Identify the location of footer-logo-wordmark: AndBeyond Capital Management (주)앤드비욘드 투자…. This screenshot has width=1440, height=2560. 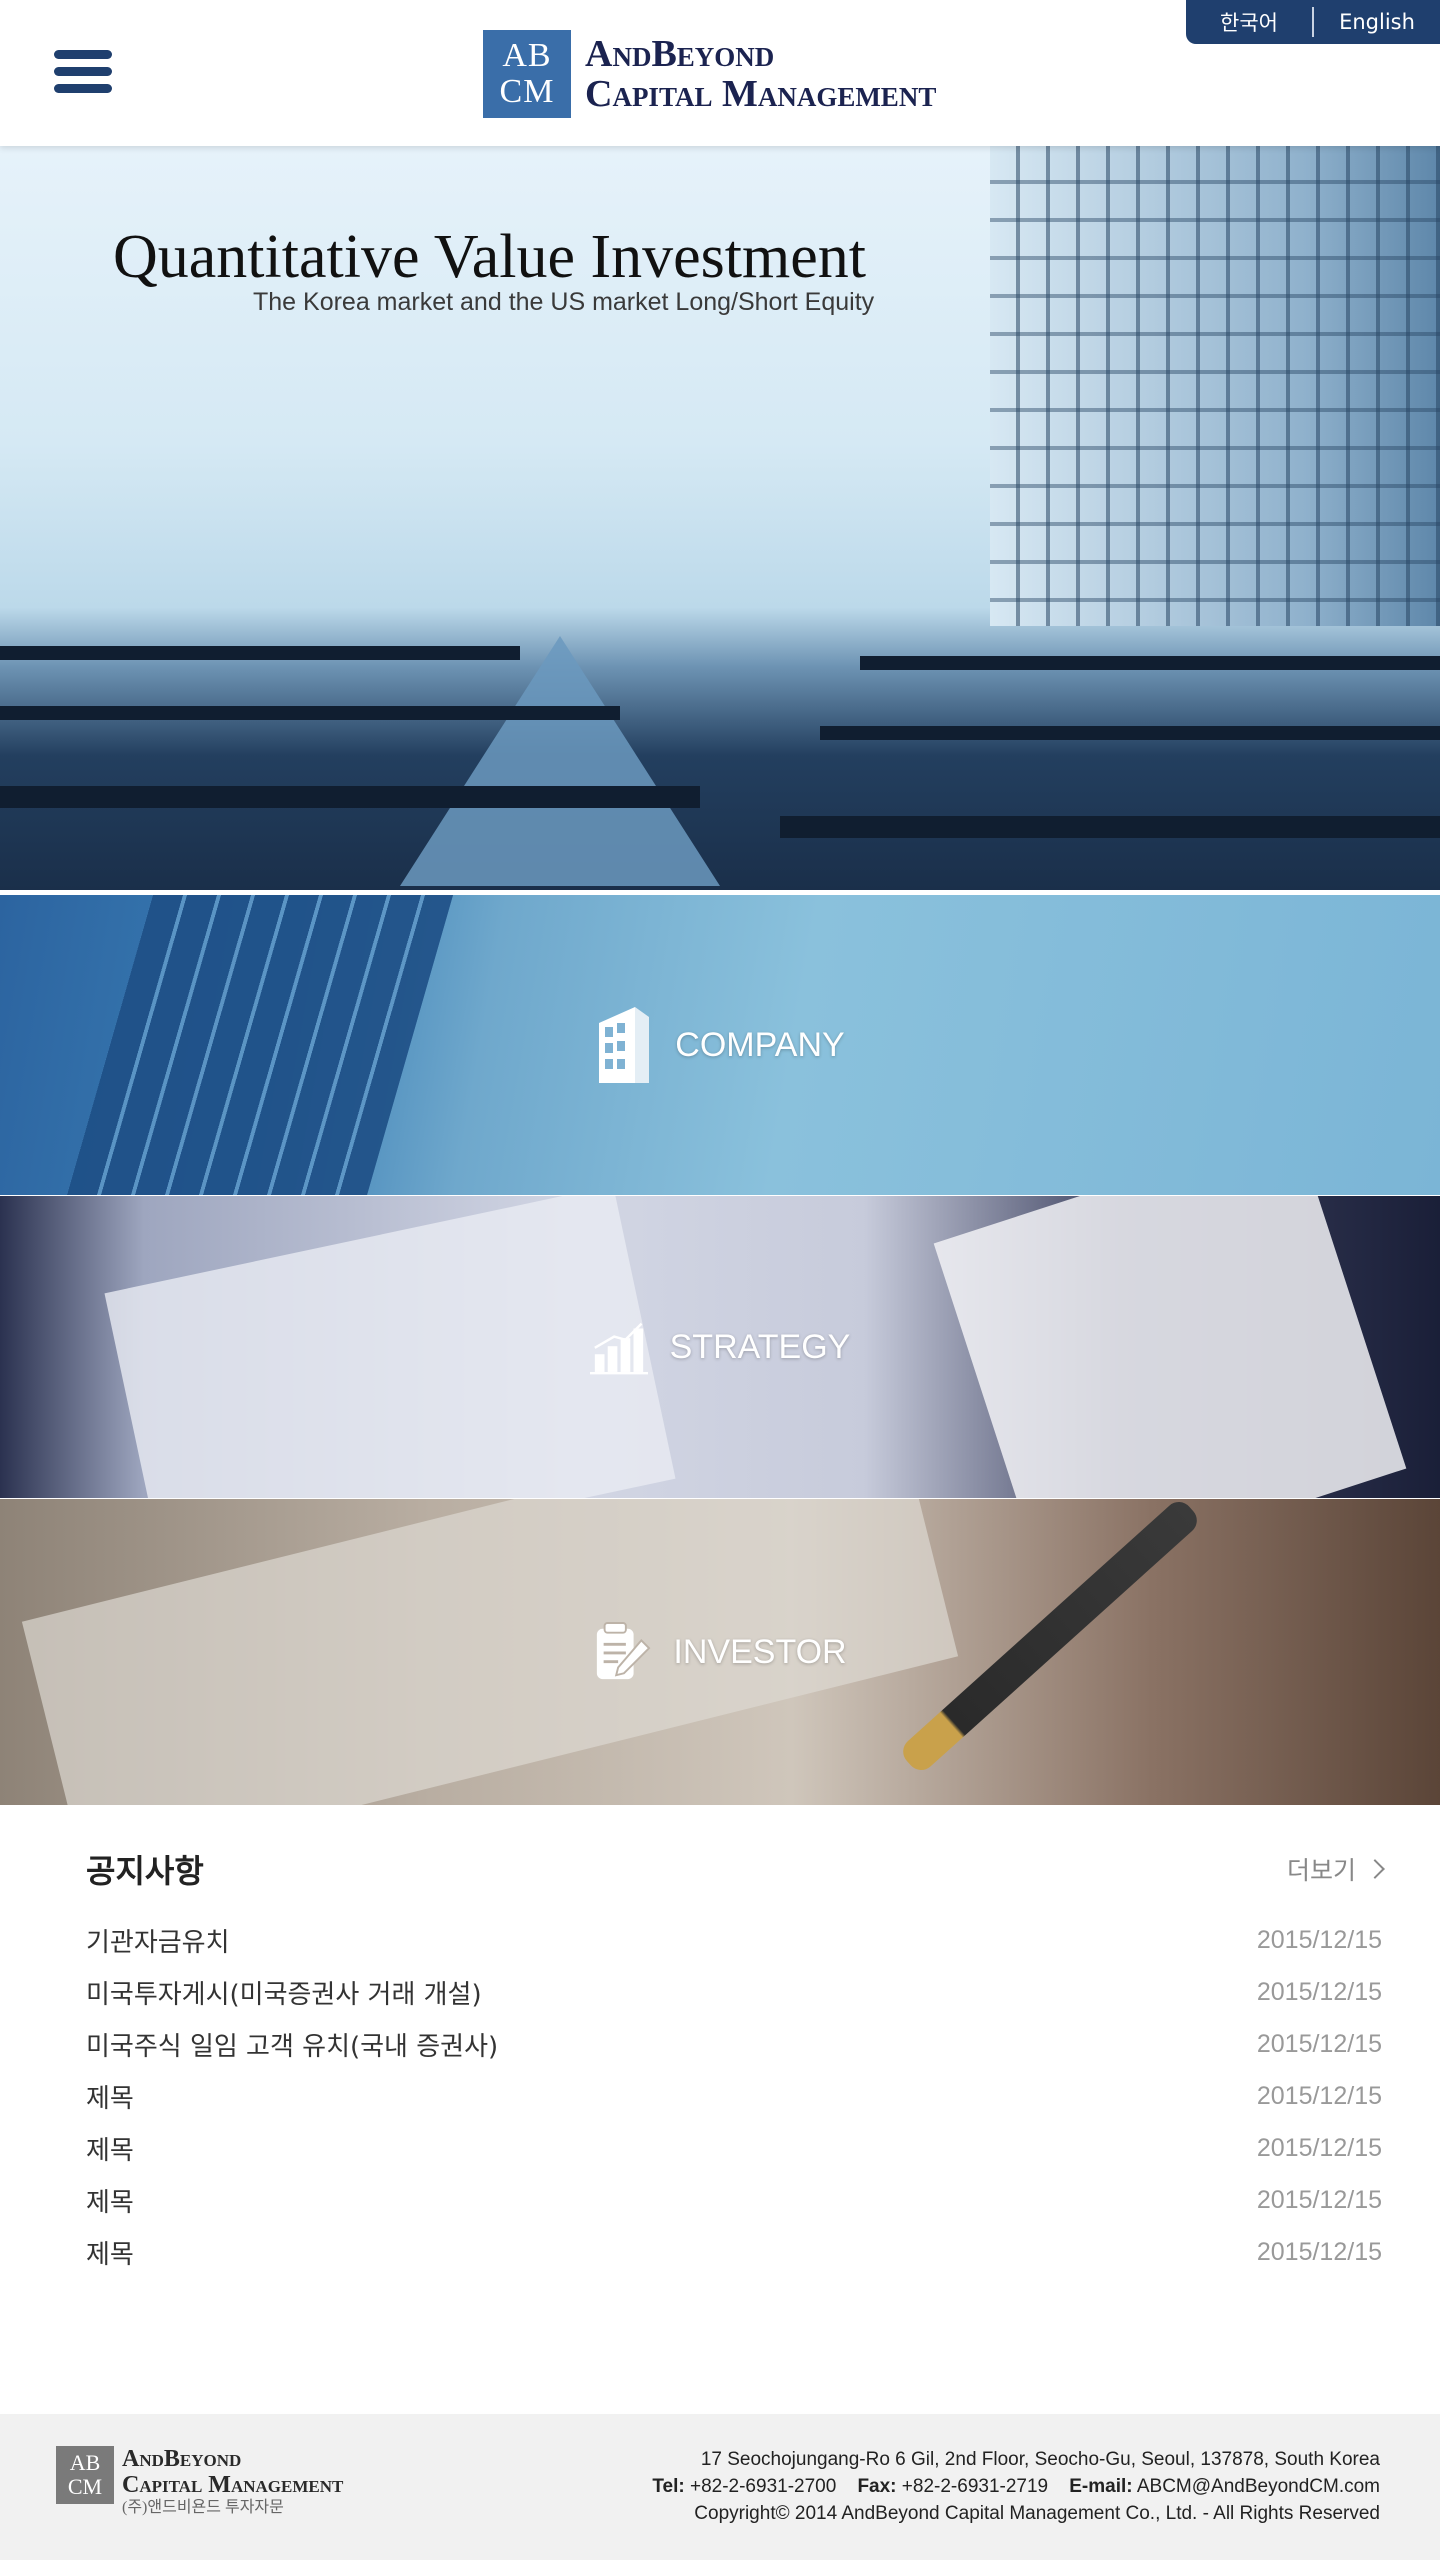
(233, 2481).